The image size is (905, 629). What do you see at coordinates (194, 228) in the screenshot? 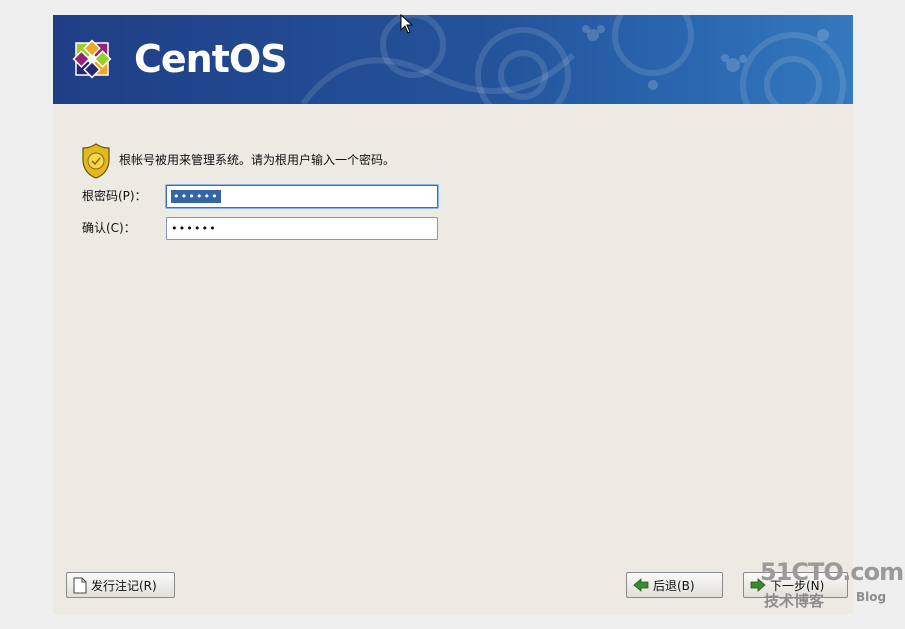
I see `confirm-password-value: ••••••` at bounding box center [194, 228].